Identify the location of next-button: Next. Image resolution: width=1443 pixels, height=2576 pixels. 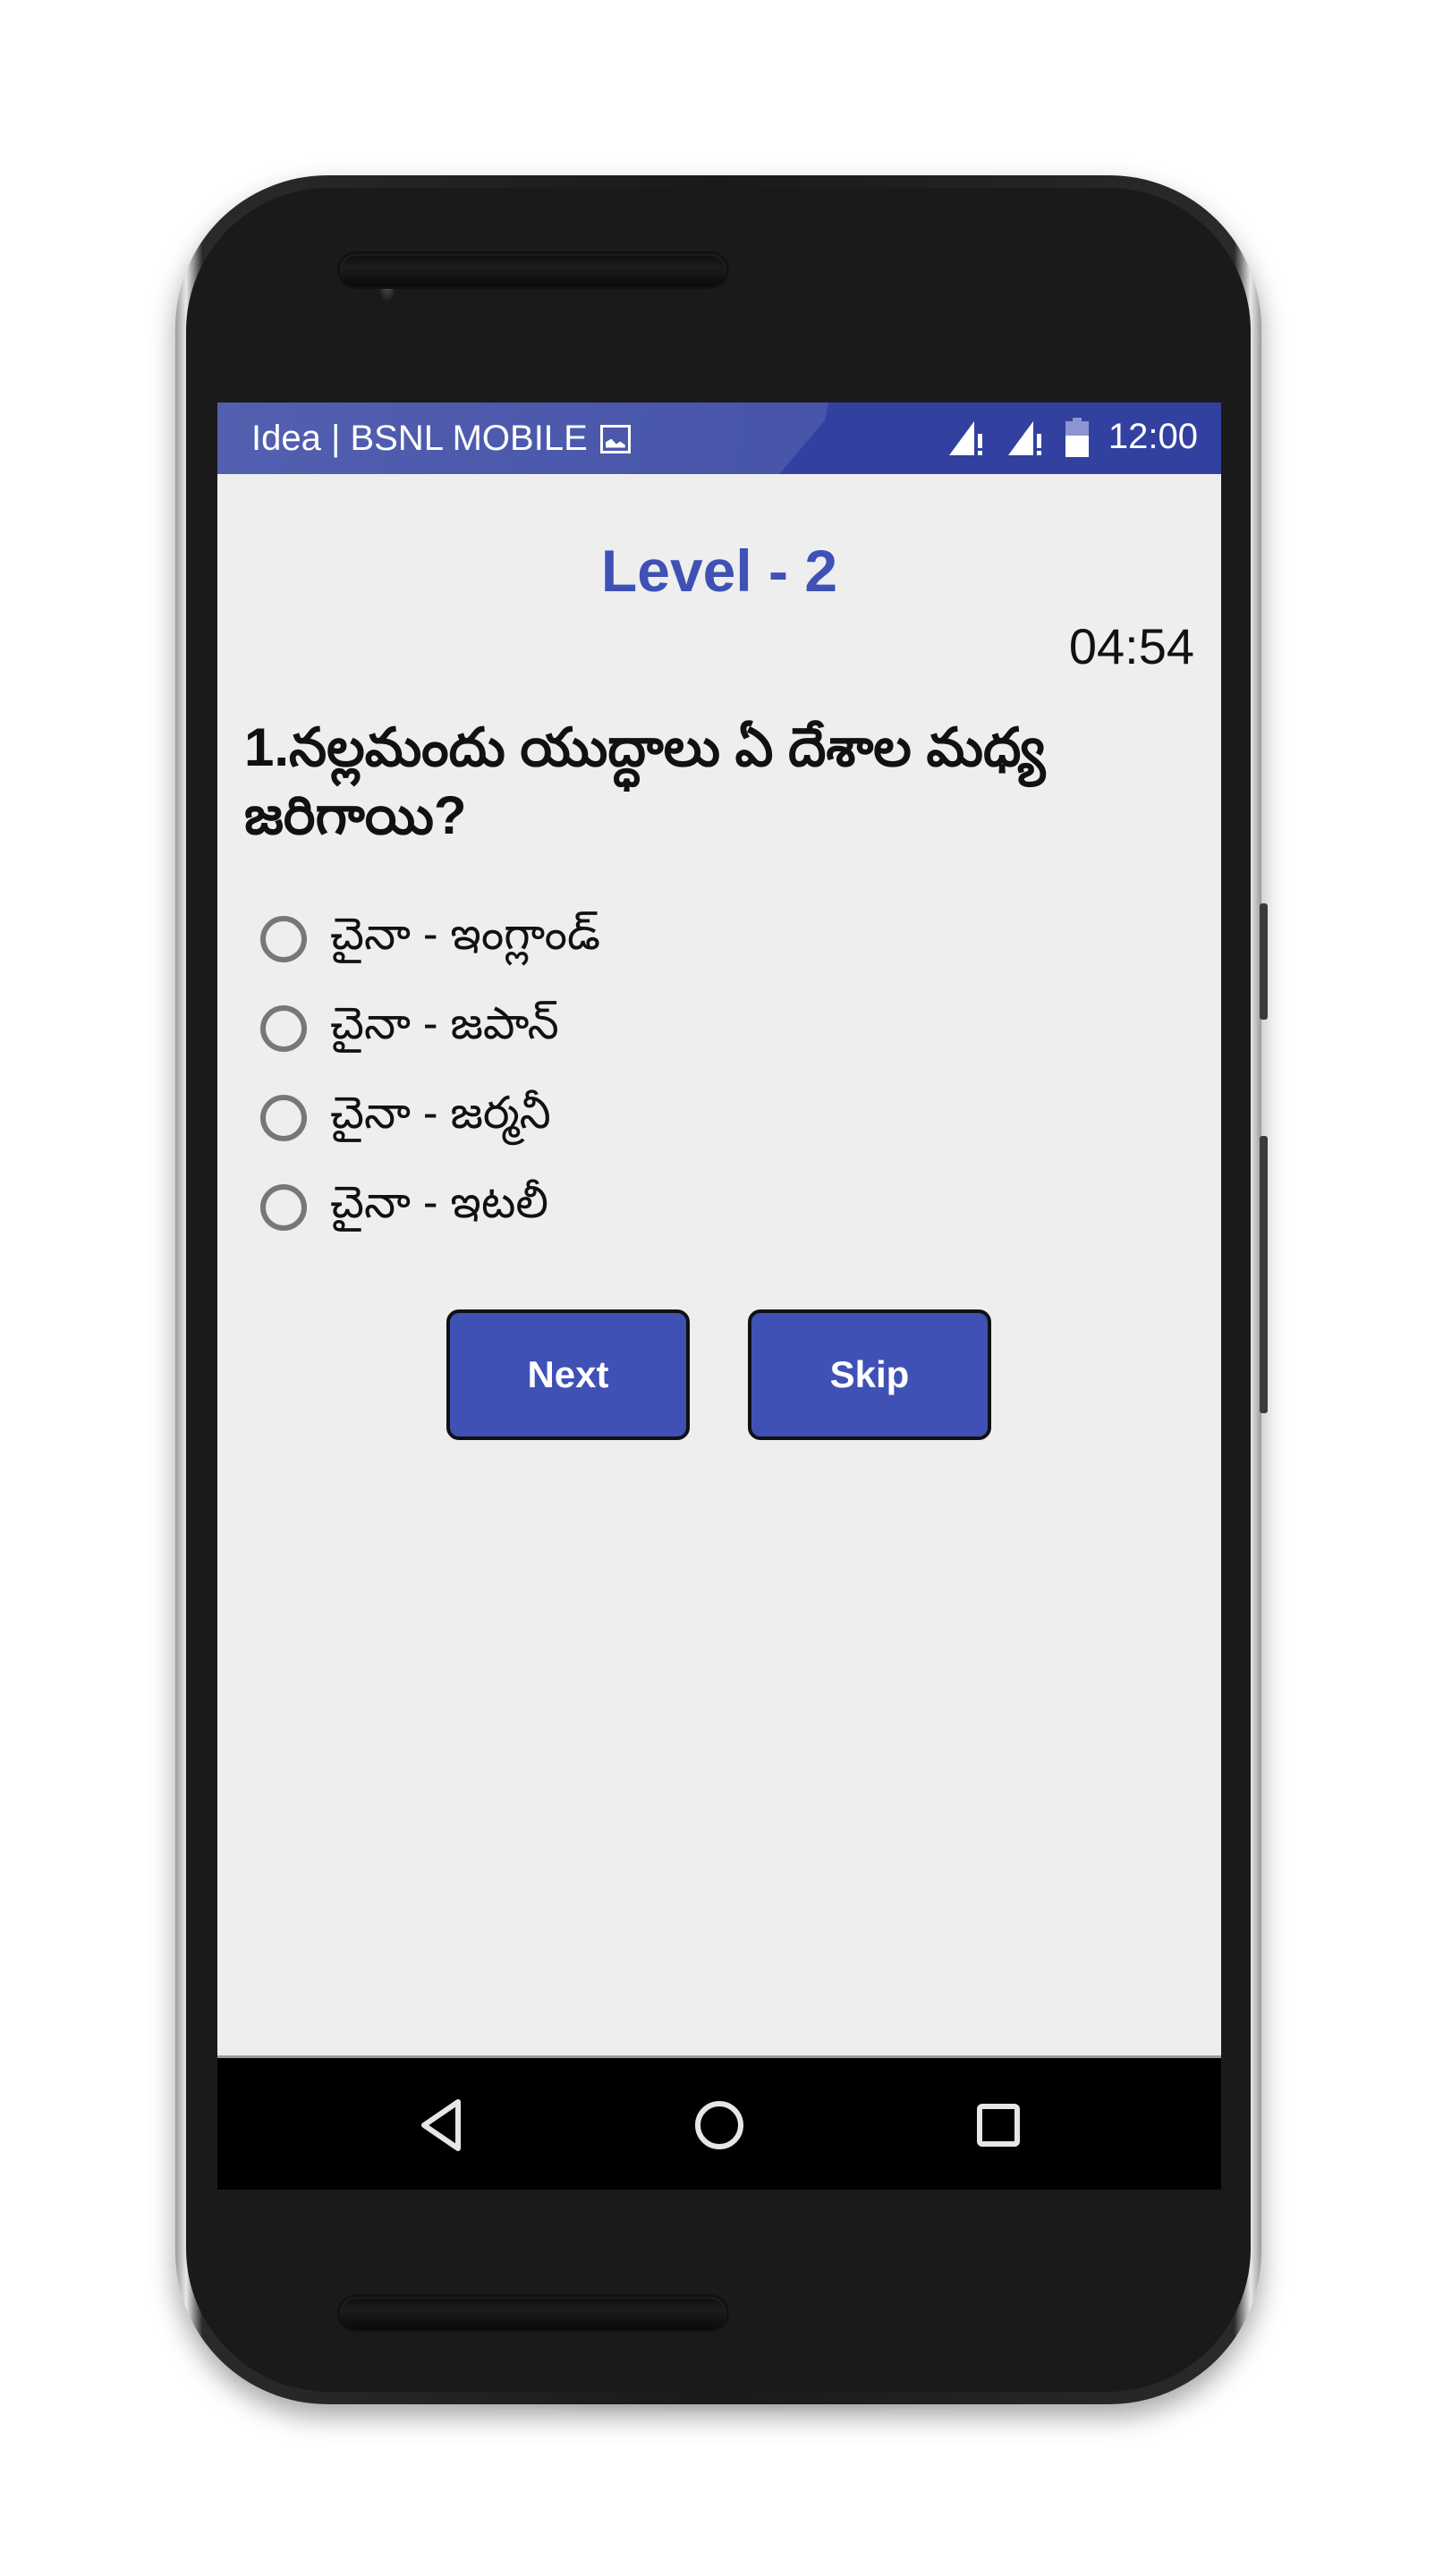
(568, 1374).